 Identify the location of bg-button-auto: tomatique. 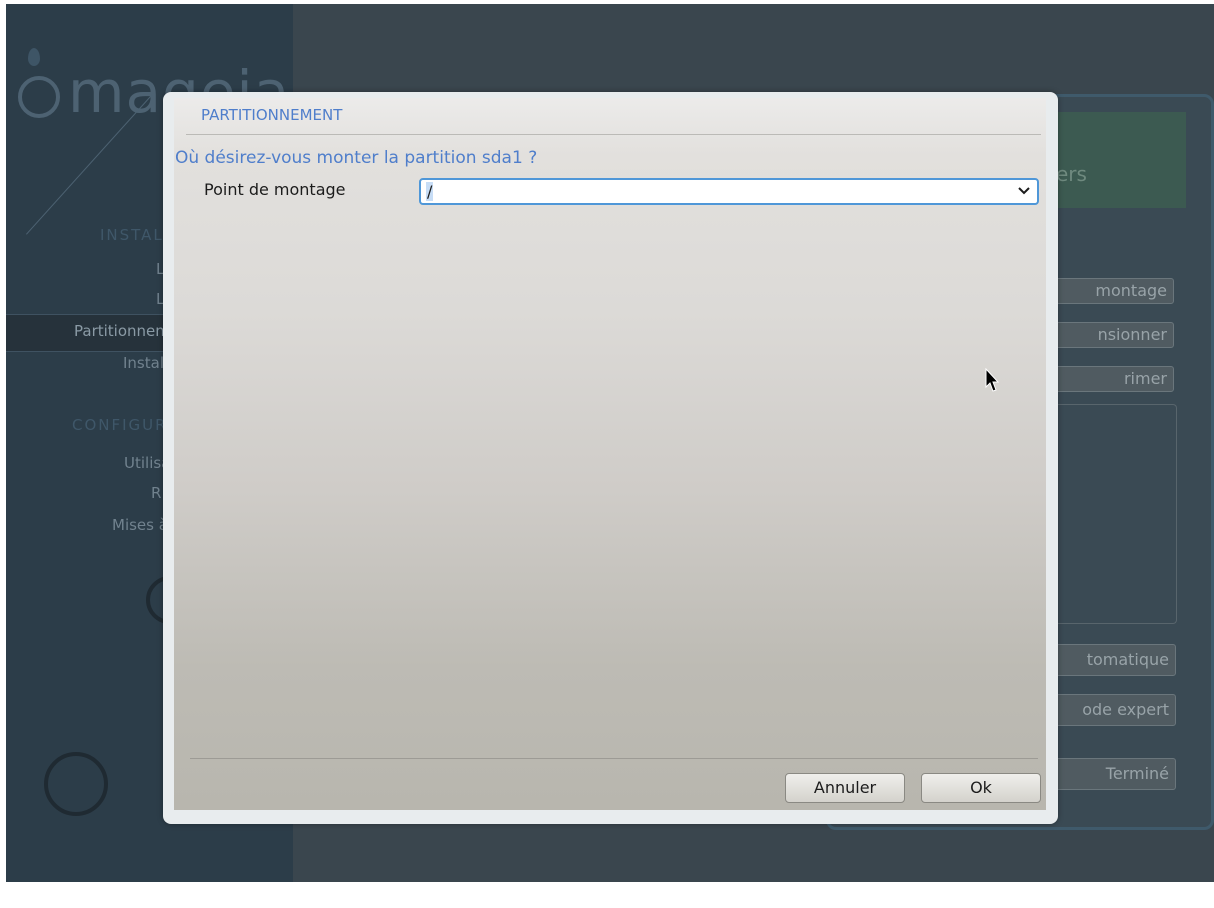
(1111, 660).